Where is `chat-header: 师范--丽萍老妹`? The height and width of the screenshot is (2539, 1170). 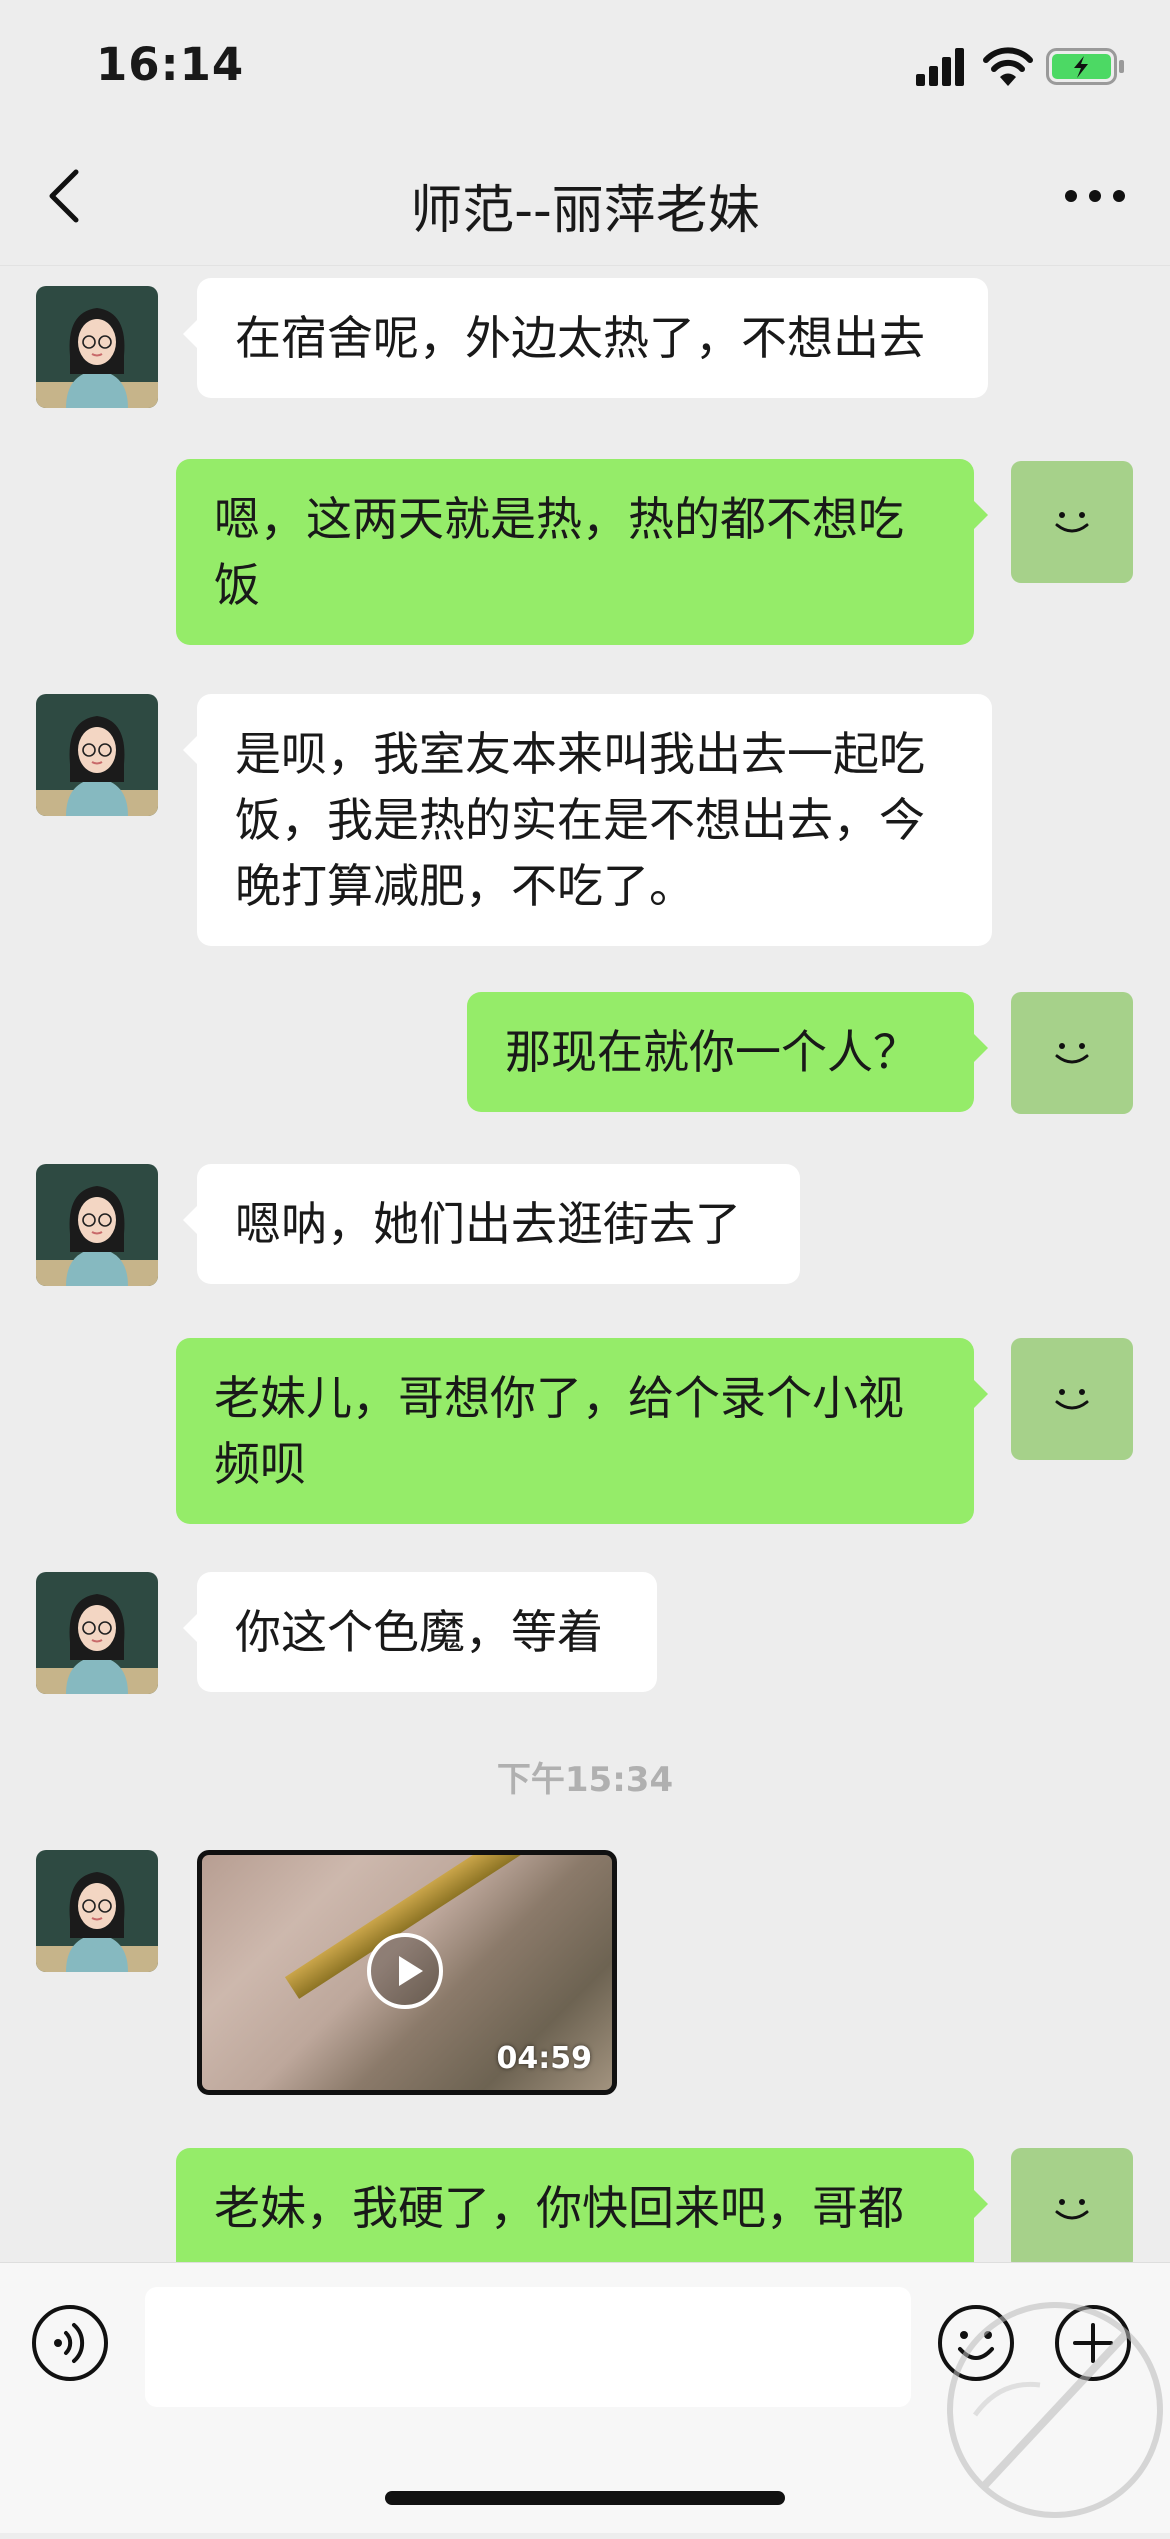
chat-header: 师范--丽萍老妹 is located at coordinates (585, 198).